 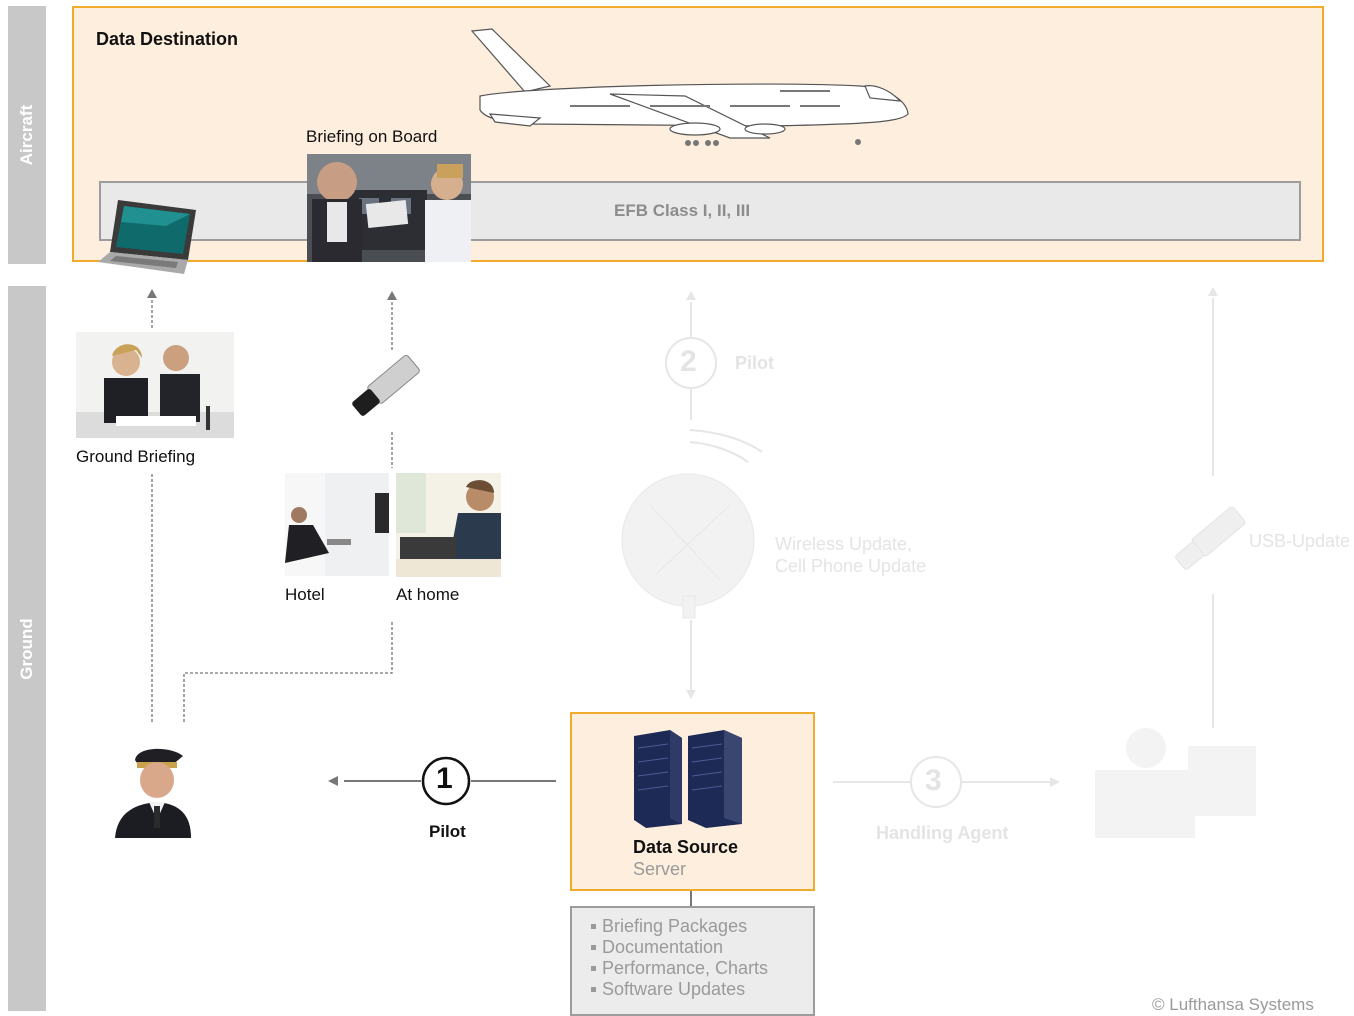 What do you see at coordinates (660, 869) in the screenshot?
I see `data-source-subtitle: Server` at bounding box center [660, 869].